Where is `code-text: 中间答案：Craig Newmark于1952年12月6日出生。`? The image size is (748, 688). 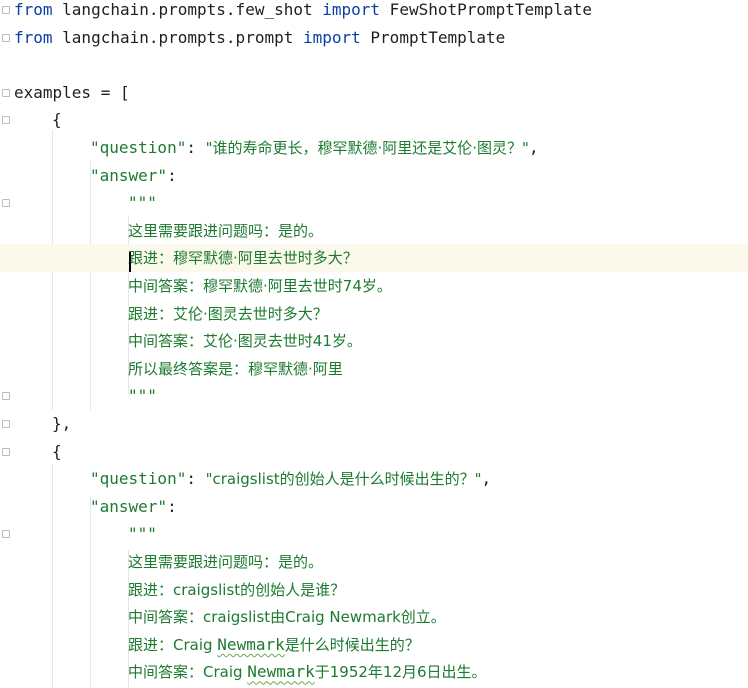 code-text: 中间答案：Craig Newmark于1952年12月6日出生。 is located at coordinates (307, 672).